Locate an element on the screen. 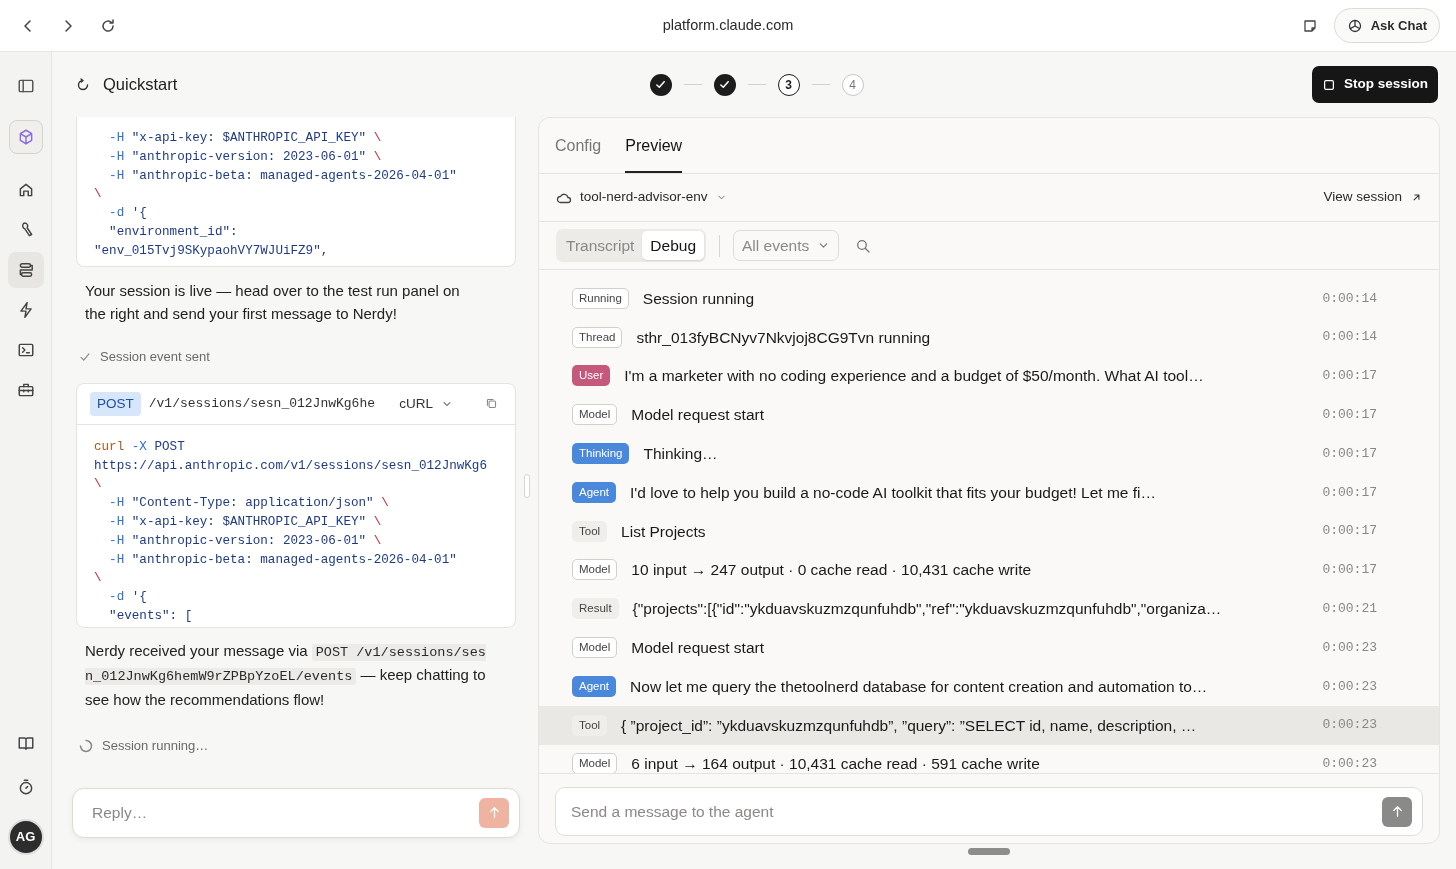 This screenshot has width=1456, height=869. search-icon is located at coordinates (863, 245).